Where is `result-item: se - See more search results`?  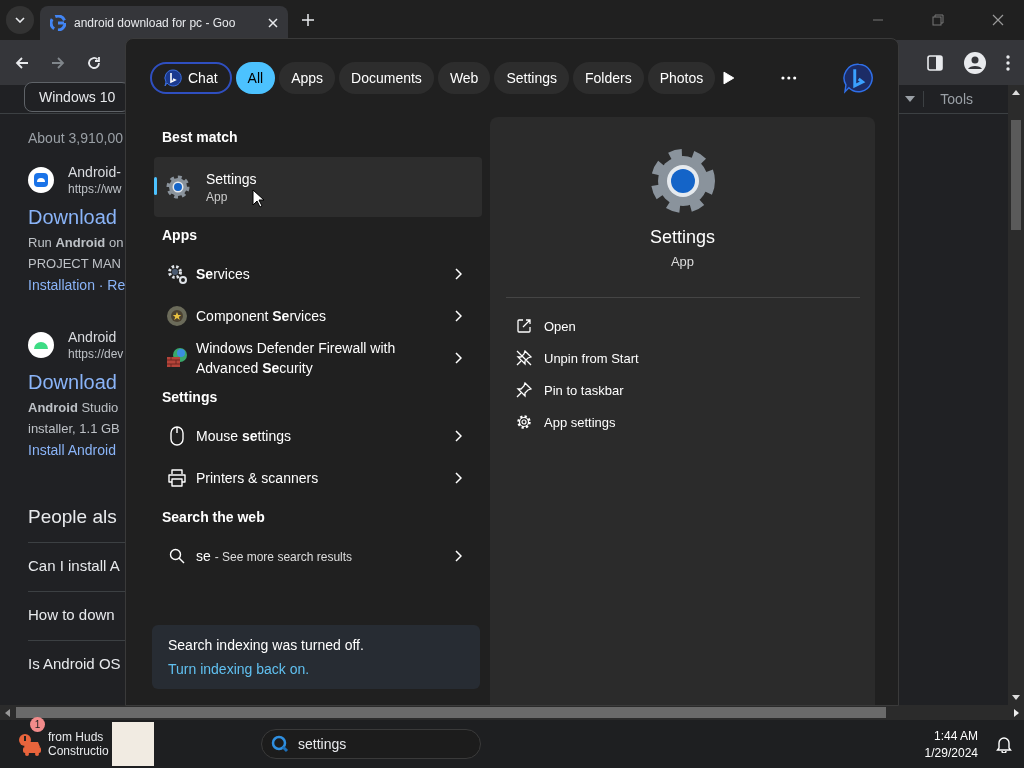
result-item: se - See more search results is located at coordinates (318, 556).